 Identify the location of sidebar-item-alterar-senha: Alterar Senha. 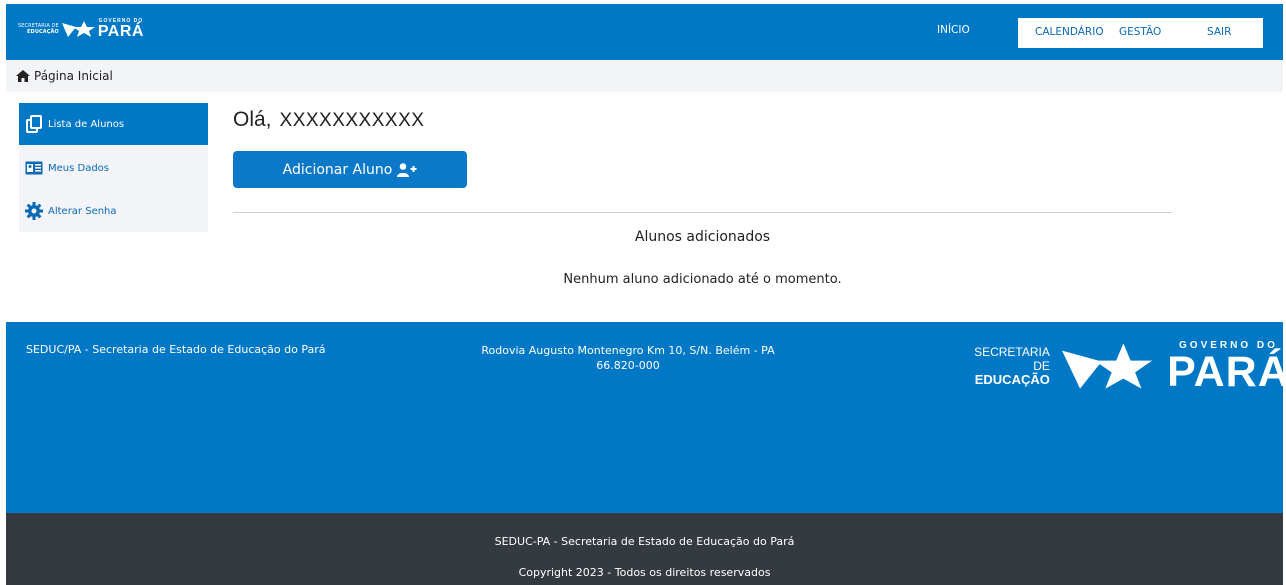
(113, 211).